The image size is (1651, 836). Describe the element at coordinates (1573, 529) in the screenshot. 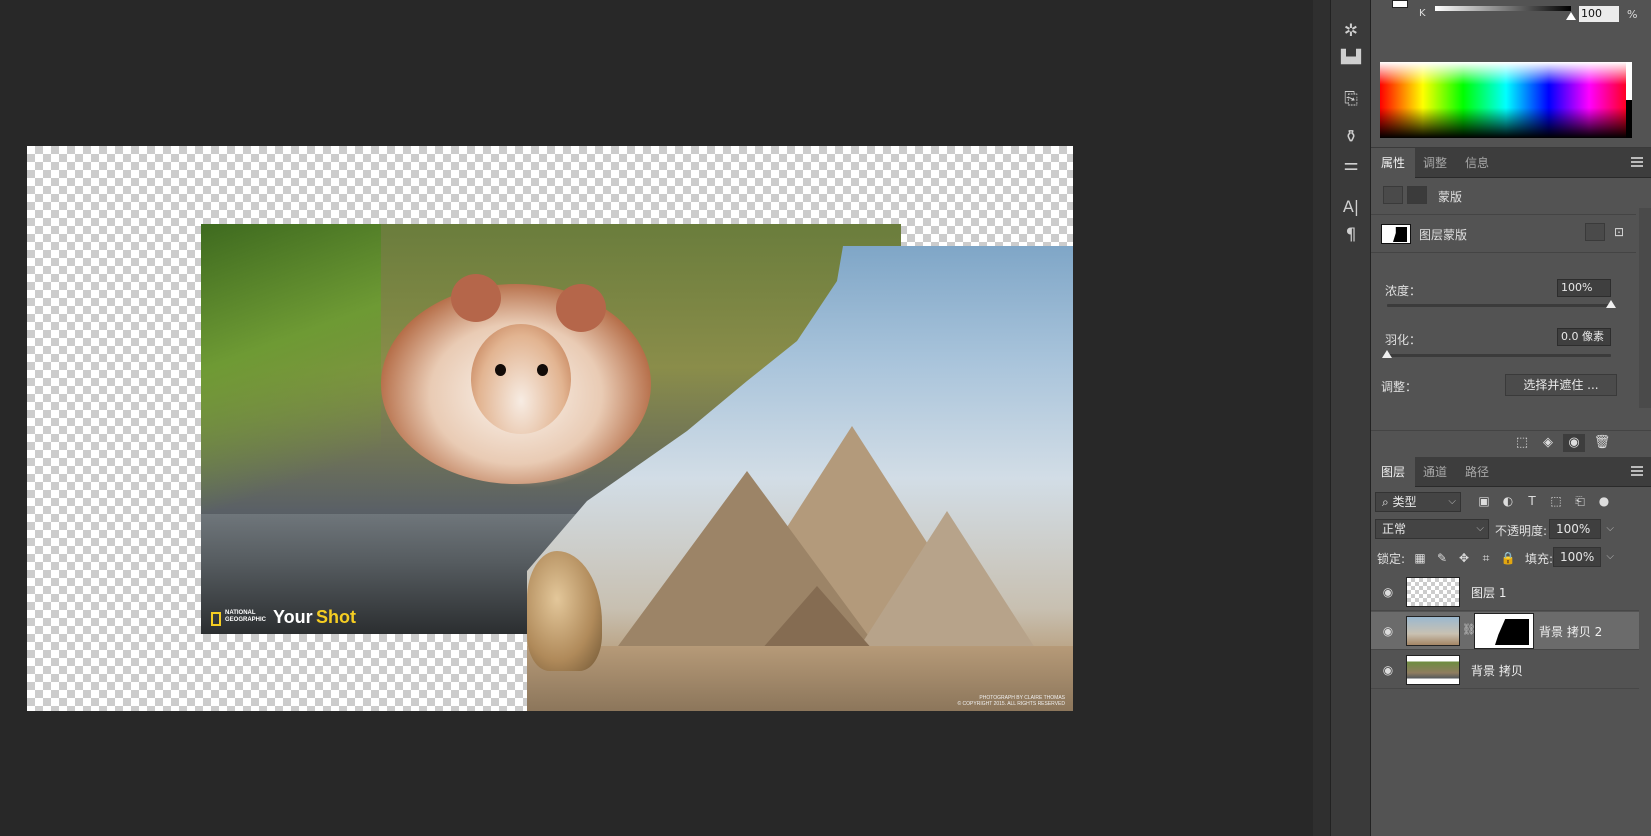

I see `opacity-value: 100%` at that location.